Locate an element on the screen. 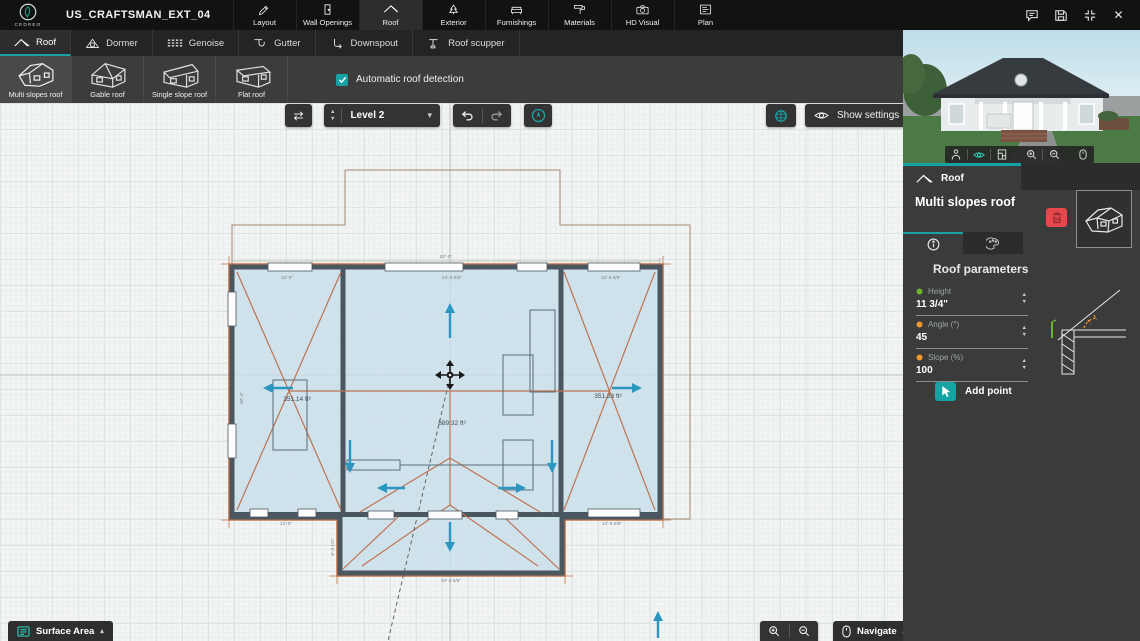 The width and height of the screenshot is (1140, 641). tool-roof: Roof is located at coordinates (36, 43).